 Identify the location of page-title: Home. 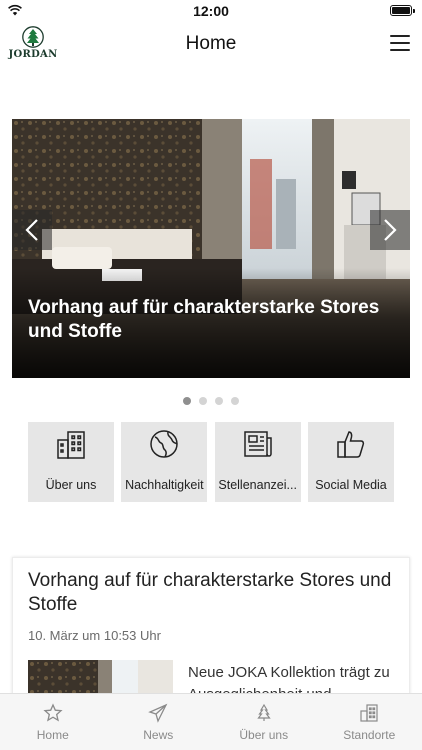
(211, 43).